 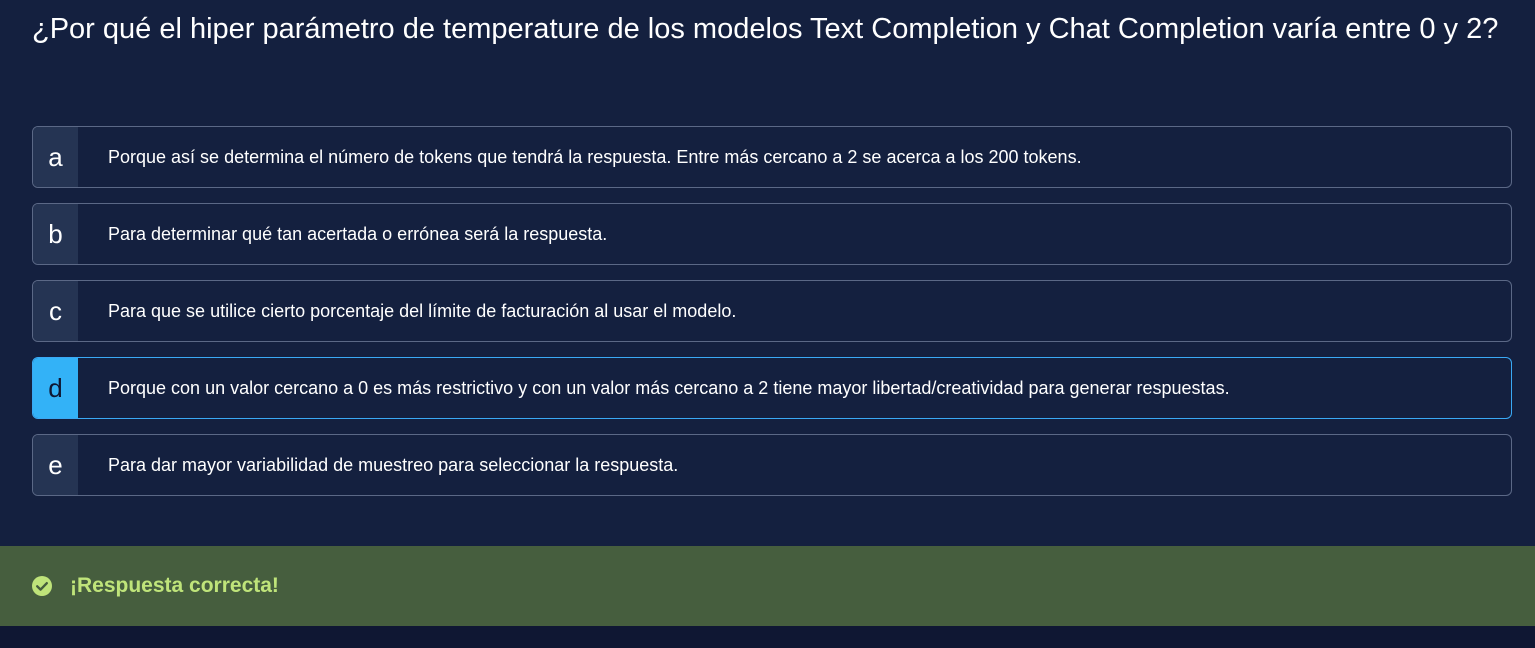 What do you see at coordinates (767, 586) in the screenshot?
I see `feedback-banner: ¡Respuesta correcta!` at bounding box center [767, 586].